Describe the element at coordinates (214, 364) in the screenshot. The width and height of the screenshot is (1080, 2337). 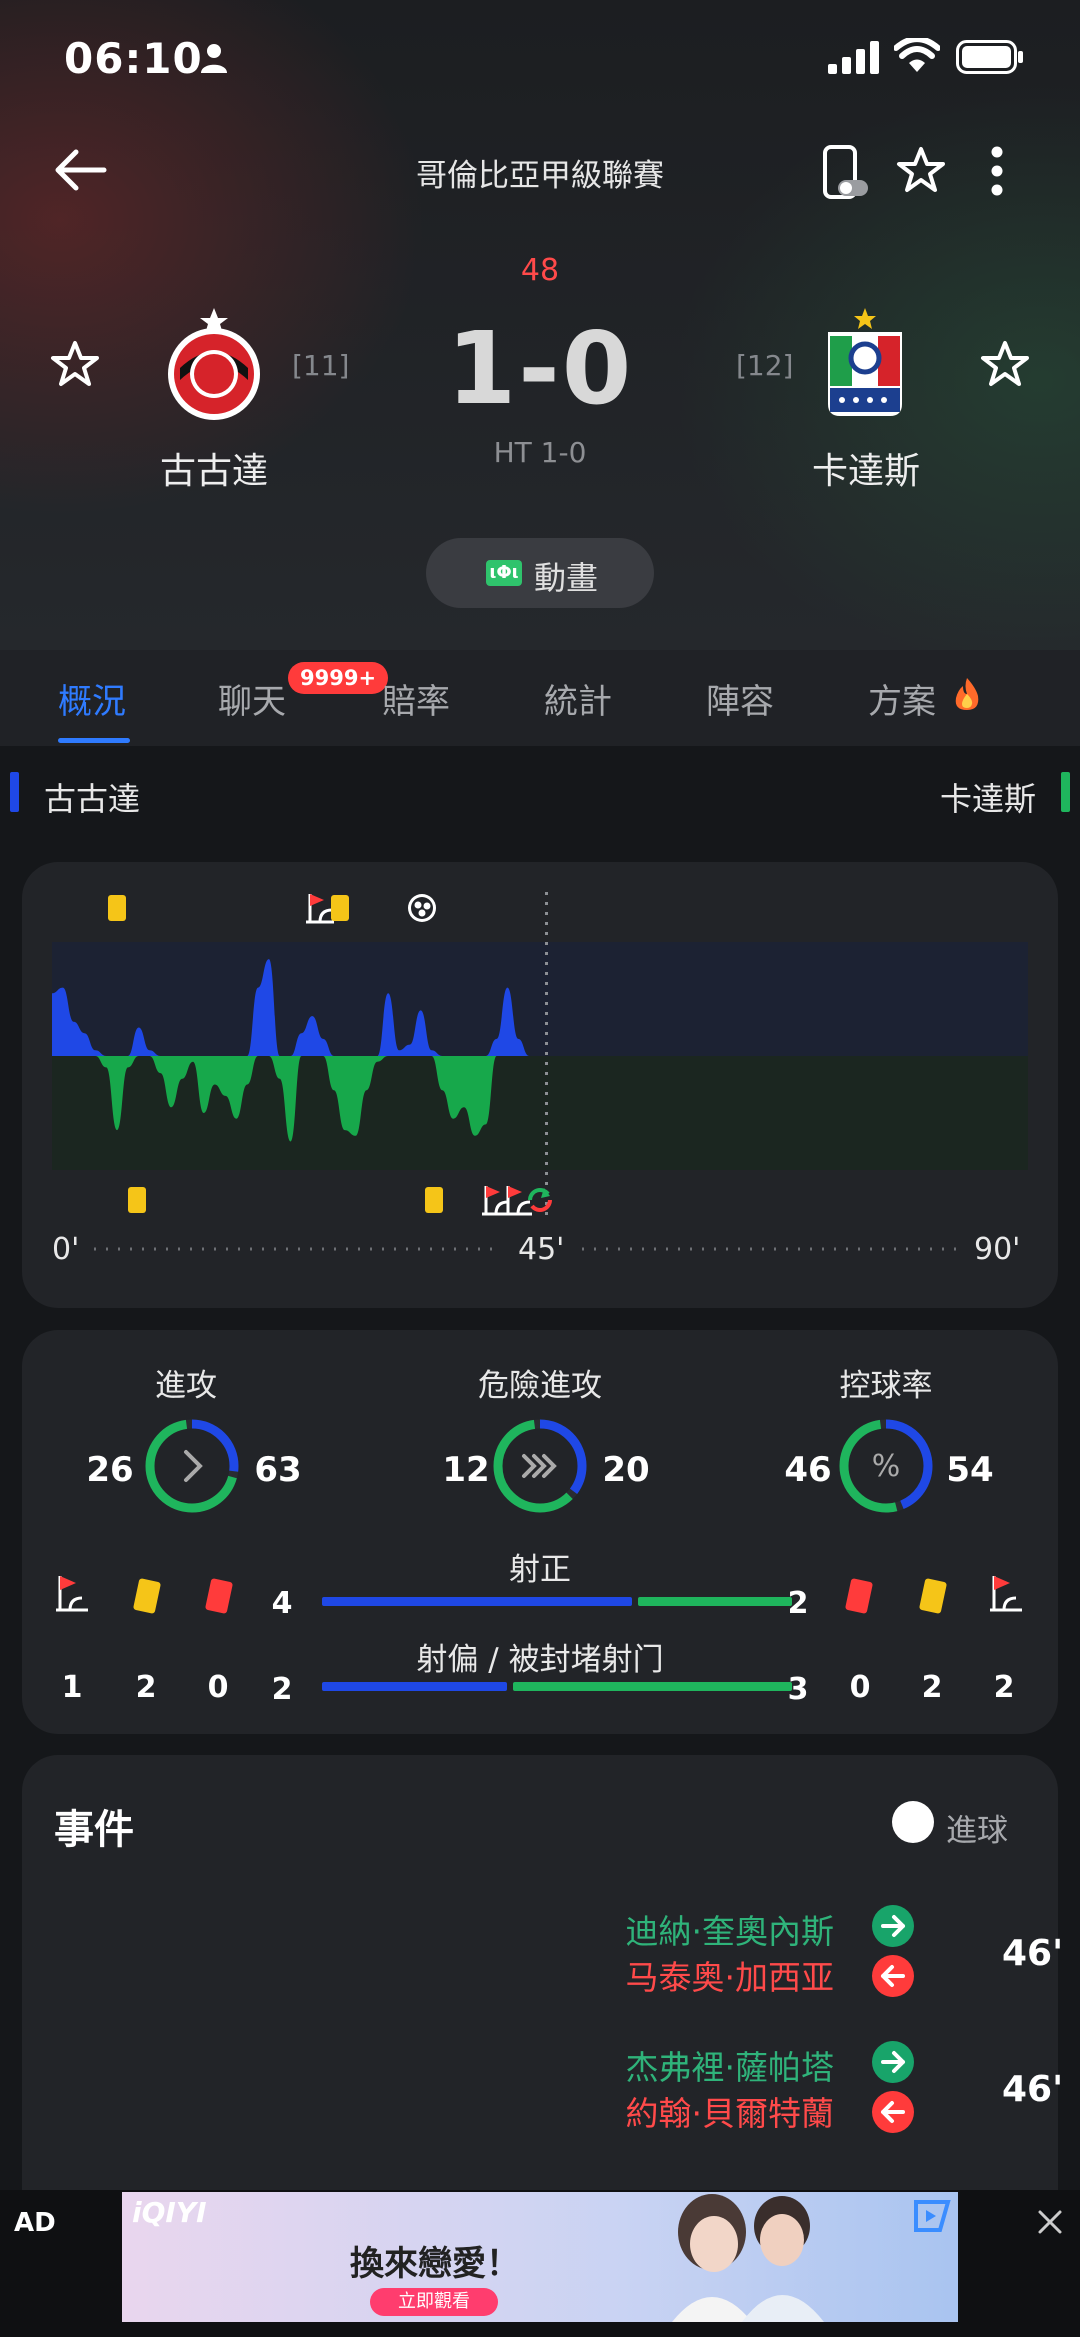
I see `home-team-logo` at that location.